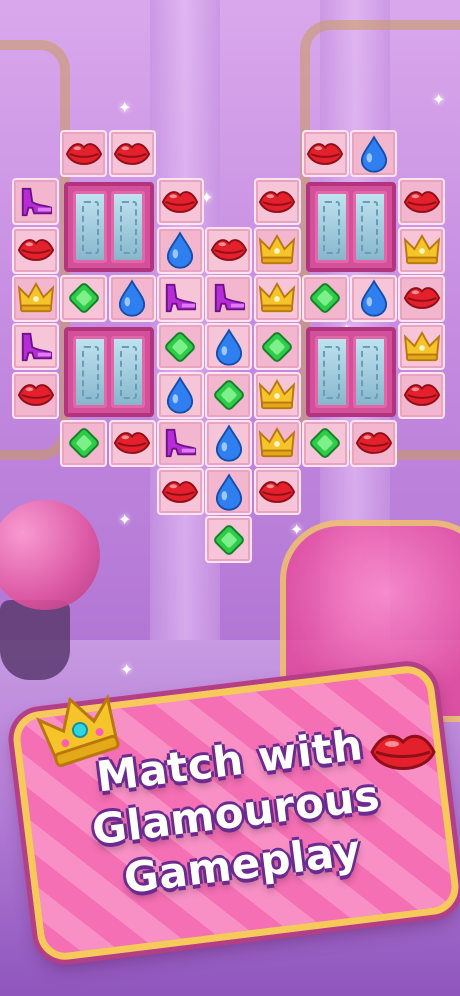 The image size is (460, 996). What do you see at coordinates (35, 640) in the screenshot?
I see `vase` at bounding box center [35, 640].